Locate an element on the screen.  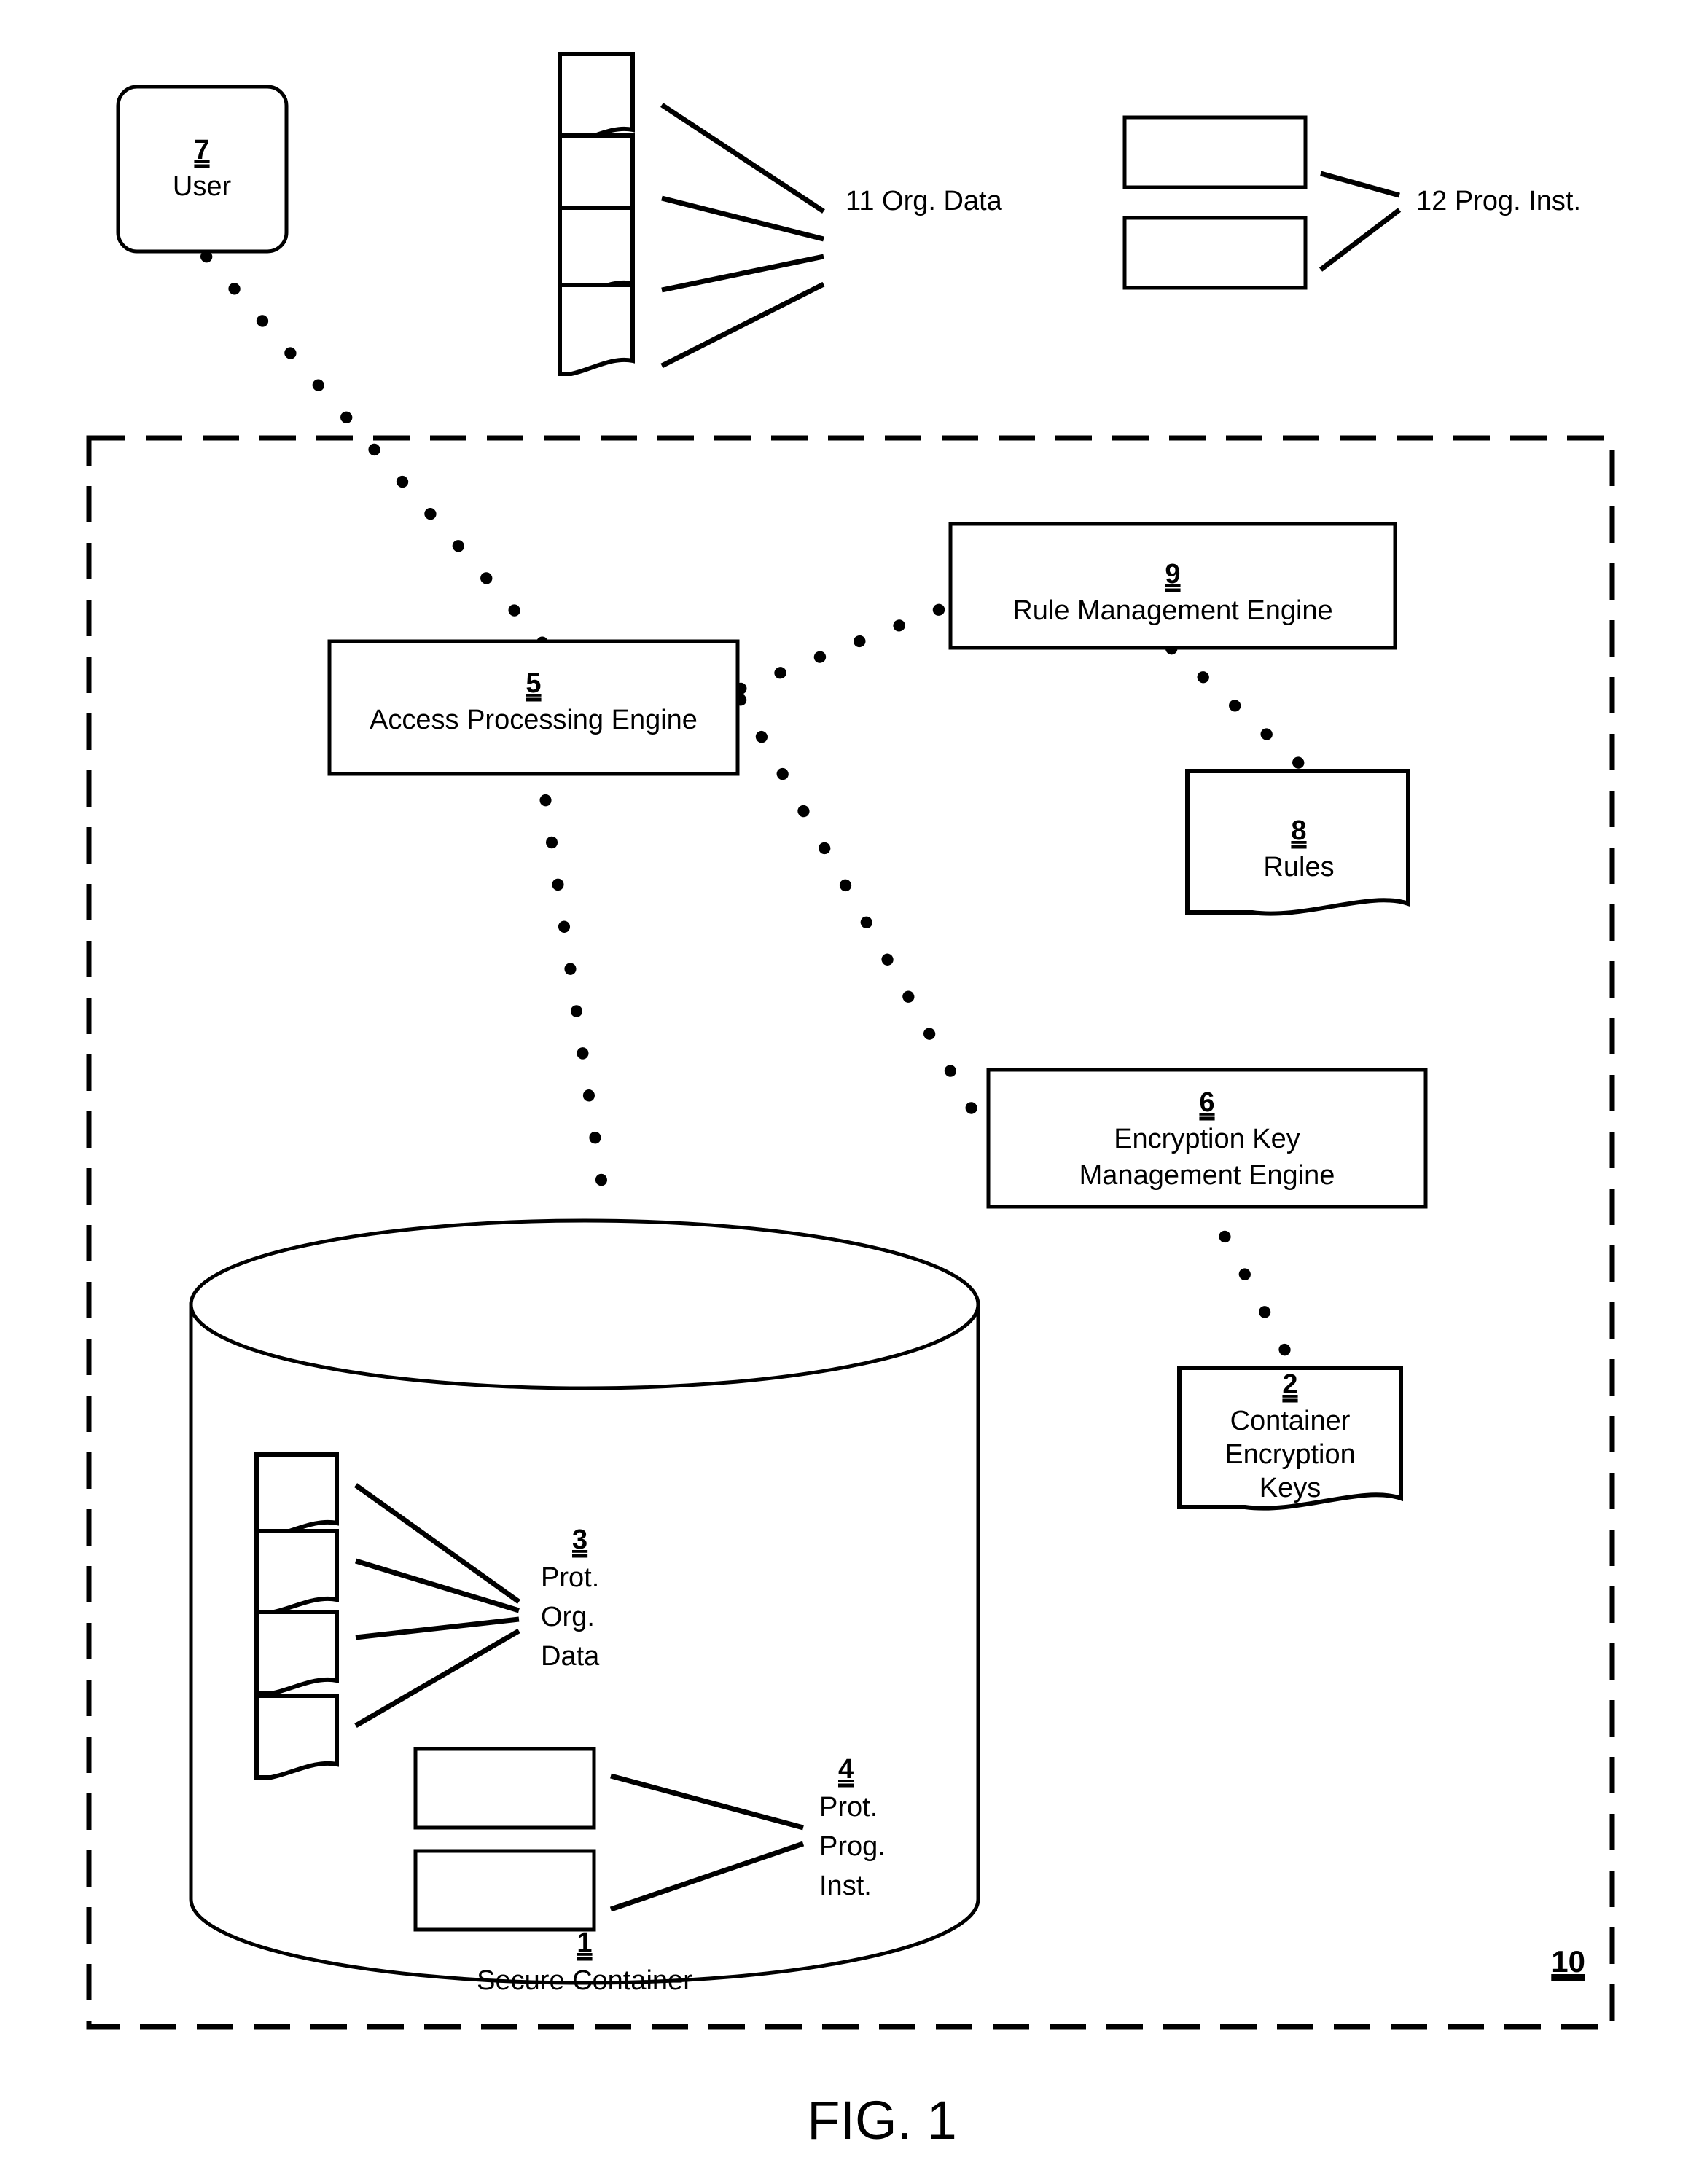
user-ref-number: 7 is located at coordinates (201, 150).